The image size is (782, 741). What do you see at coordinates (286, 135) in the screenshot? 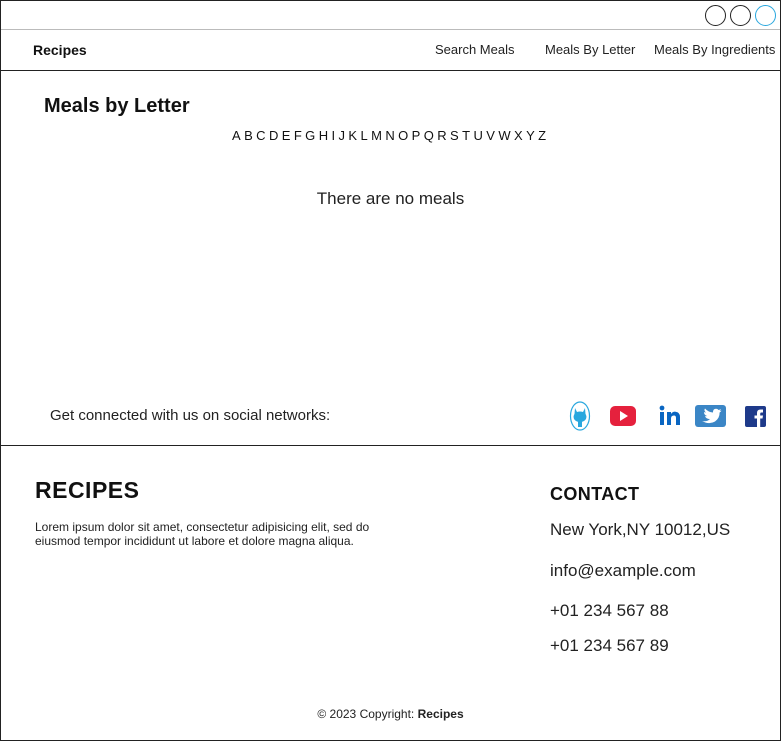
I see `letter-link: E` at bounding box center [286, 135].